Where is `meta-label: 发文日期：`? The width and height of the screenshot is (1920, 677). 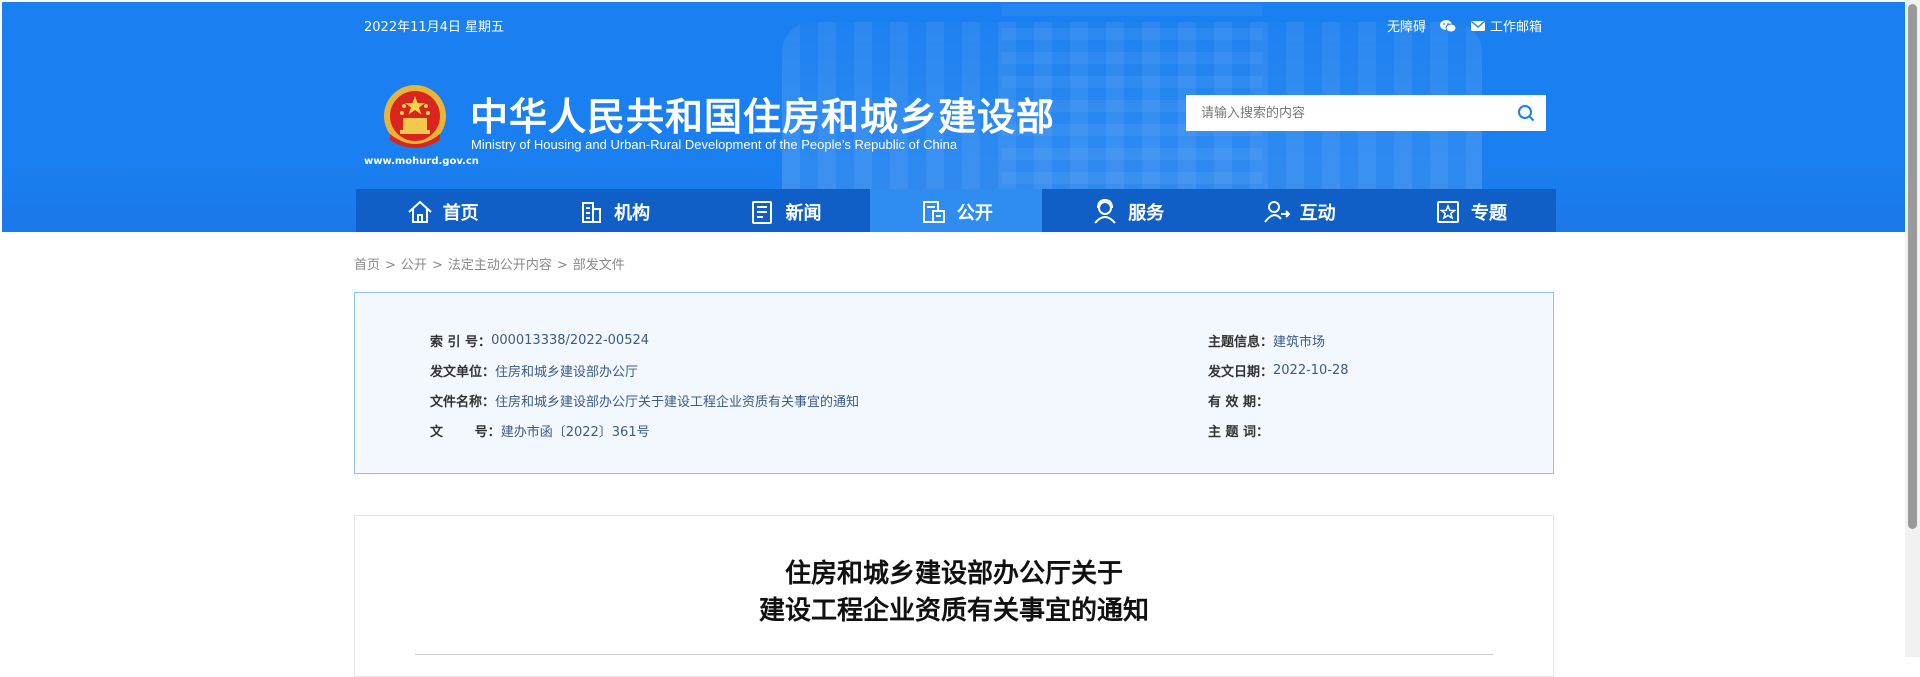
meta-label: 发文日期： is located at coordinates (1241, 372).